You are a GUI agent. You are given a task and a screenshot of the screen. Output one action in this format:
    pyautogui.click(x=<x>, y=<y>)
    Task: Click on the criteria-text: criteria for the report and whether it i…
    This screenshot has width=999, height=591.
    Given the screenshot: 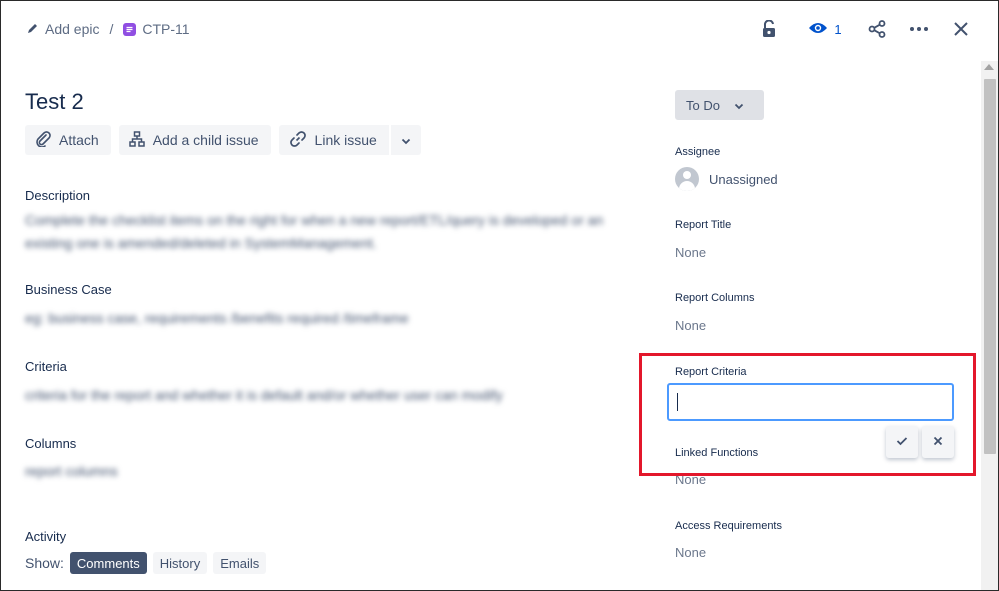 What is the action you would take?
    pyautogui.click(x=264, y=395)
    